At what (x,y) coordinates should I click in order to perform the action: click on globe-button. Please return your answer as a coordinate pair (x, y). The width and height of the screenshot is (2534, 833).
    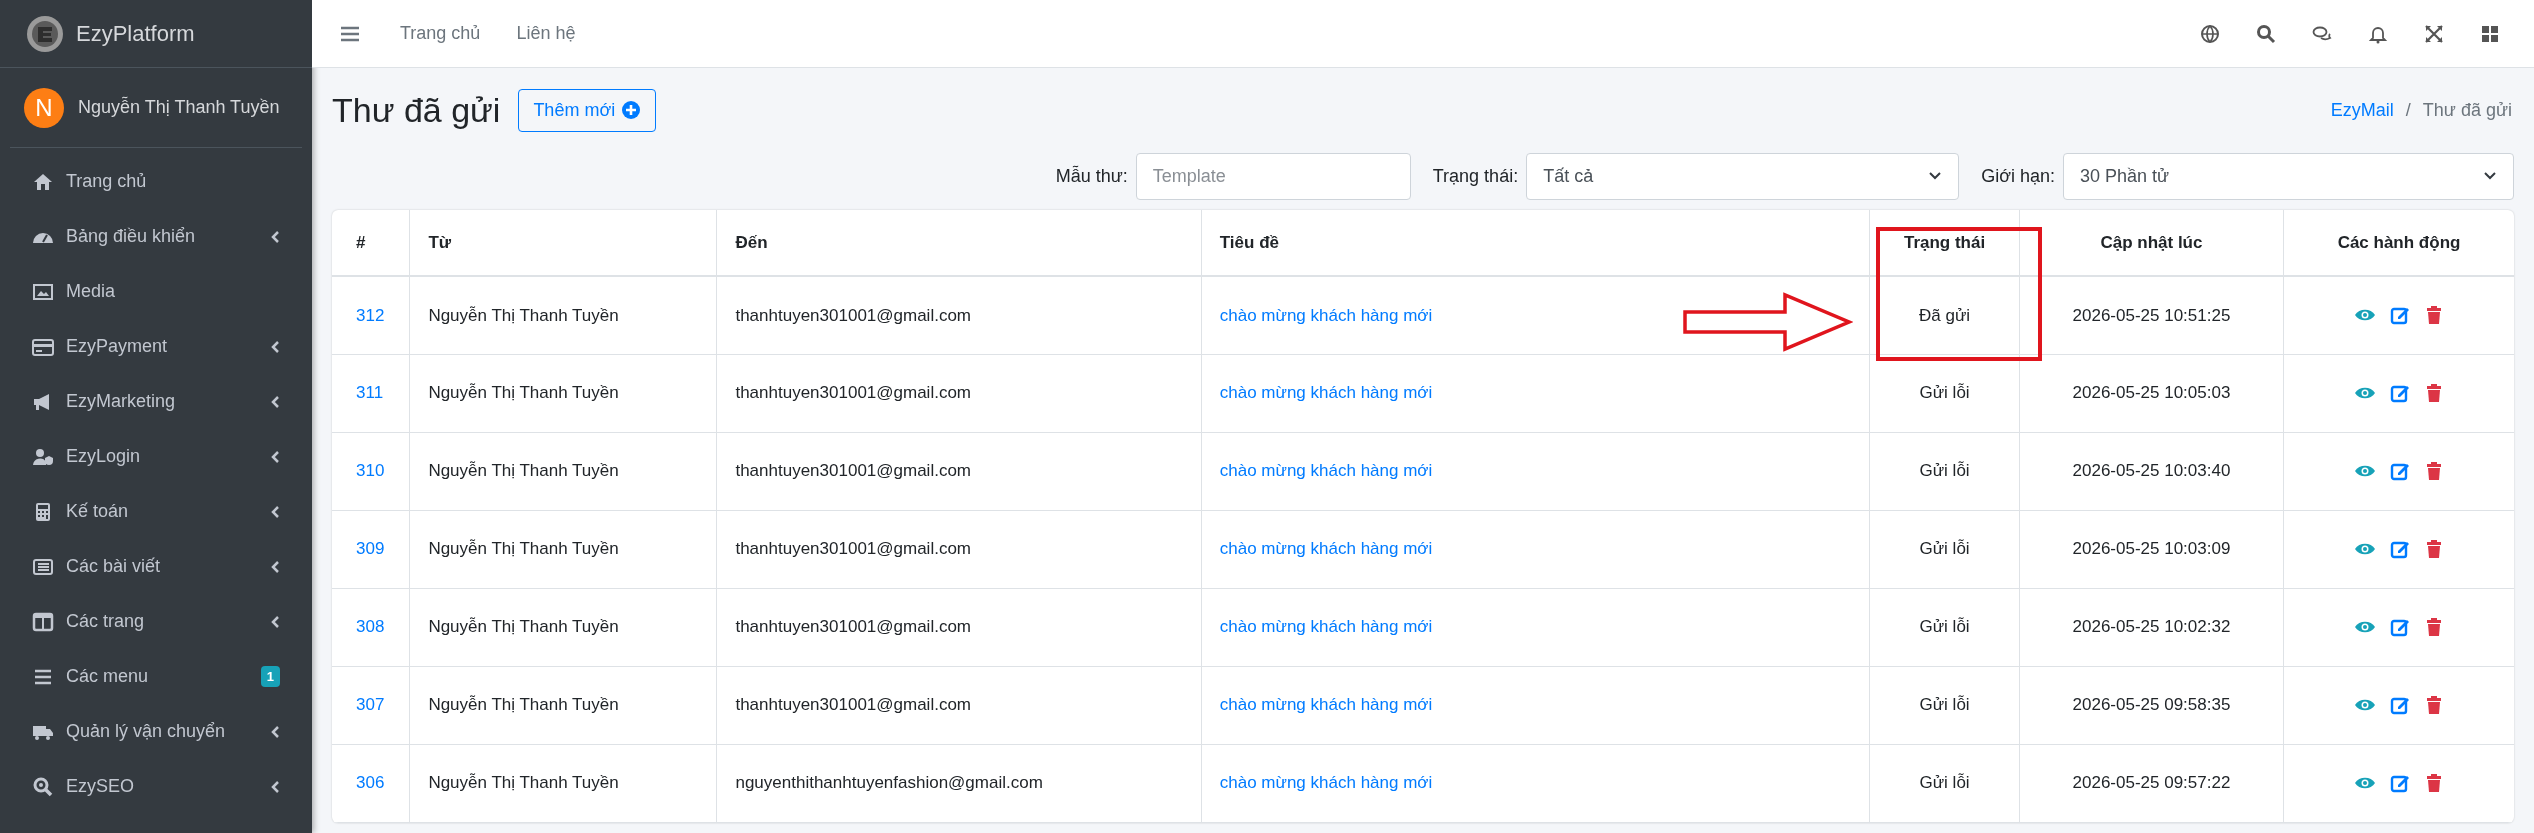
    Looking at the image, I should click on (2210, 33).